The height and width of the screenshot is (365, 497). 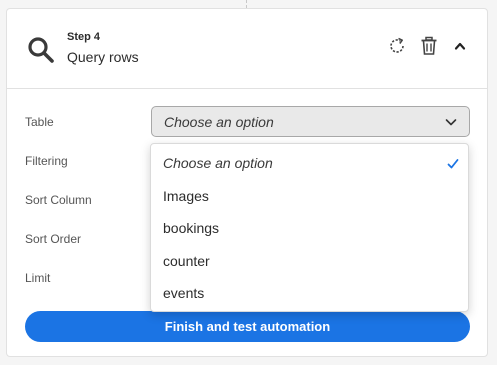 I want to click on dropdown-option: bookings, so click(x=191, y=228).